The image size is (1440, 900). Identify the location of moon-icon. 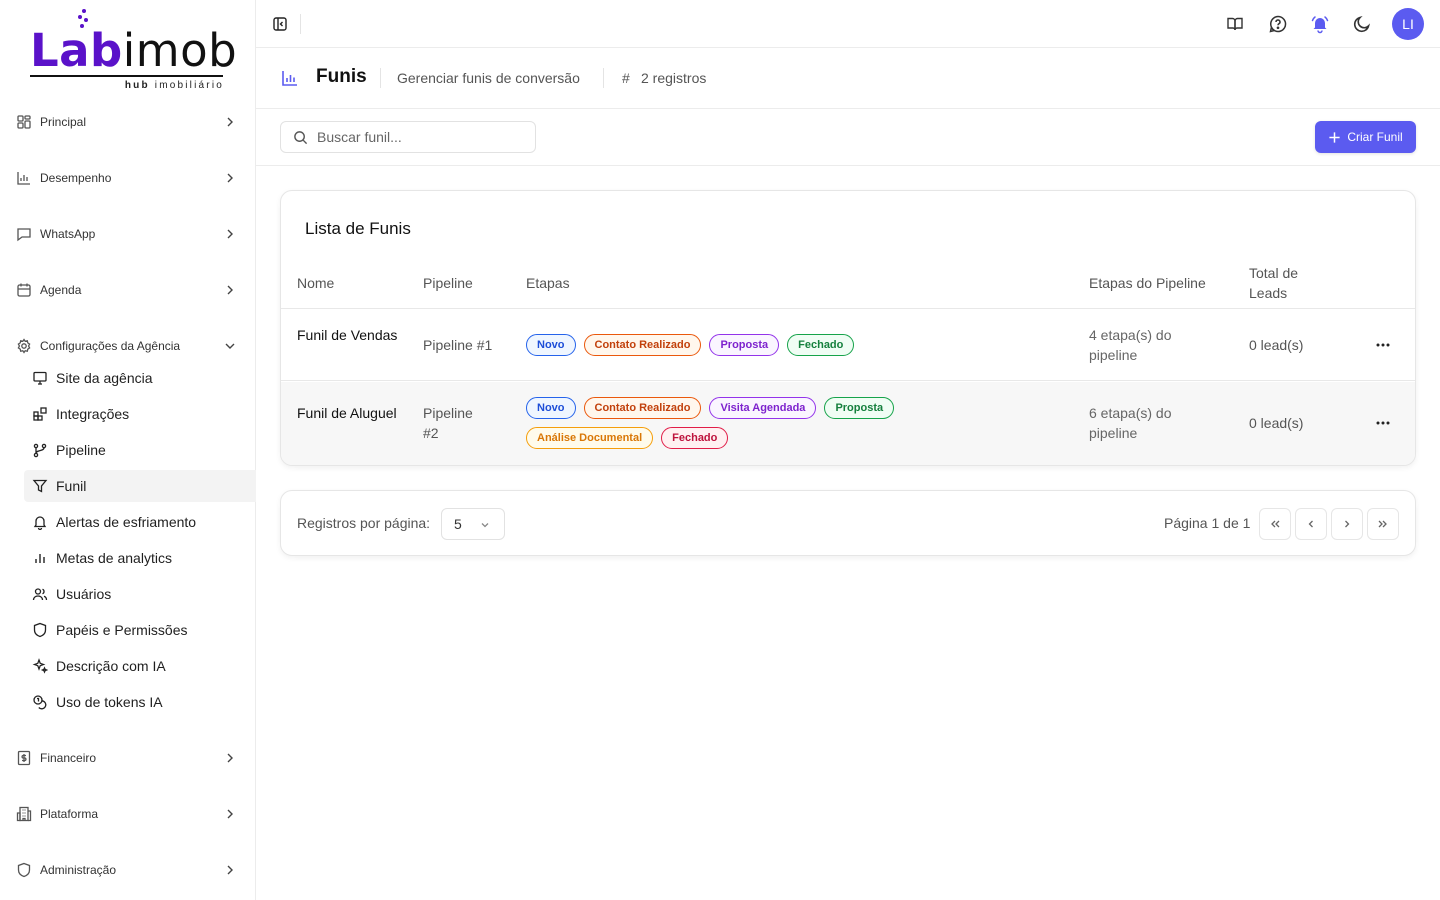
(1362, 24).